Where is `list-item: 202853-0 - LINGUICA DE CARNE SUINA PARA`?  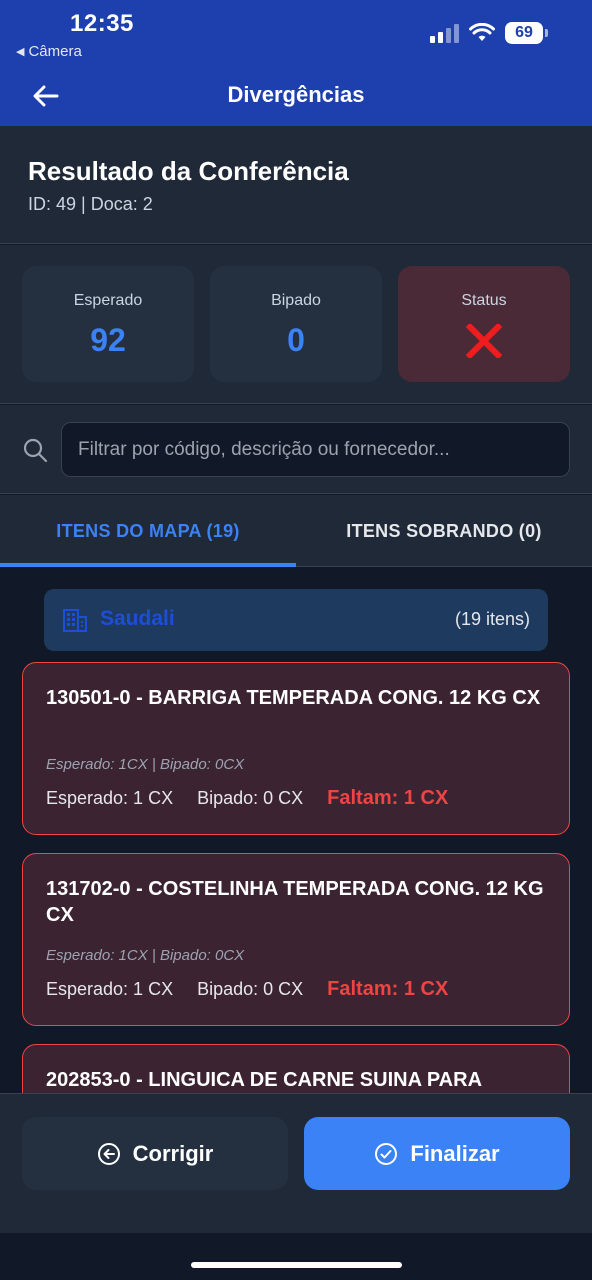
list-item: 202853-0 - LINGUICA DE CARNE SUINA PARA is located at coordinates (296, 1068).